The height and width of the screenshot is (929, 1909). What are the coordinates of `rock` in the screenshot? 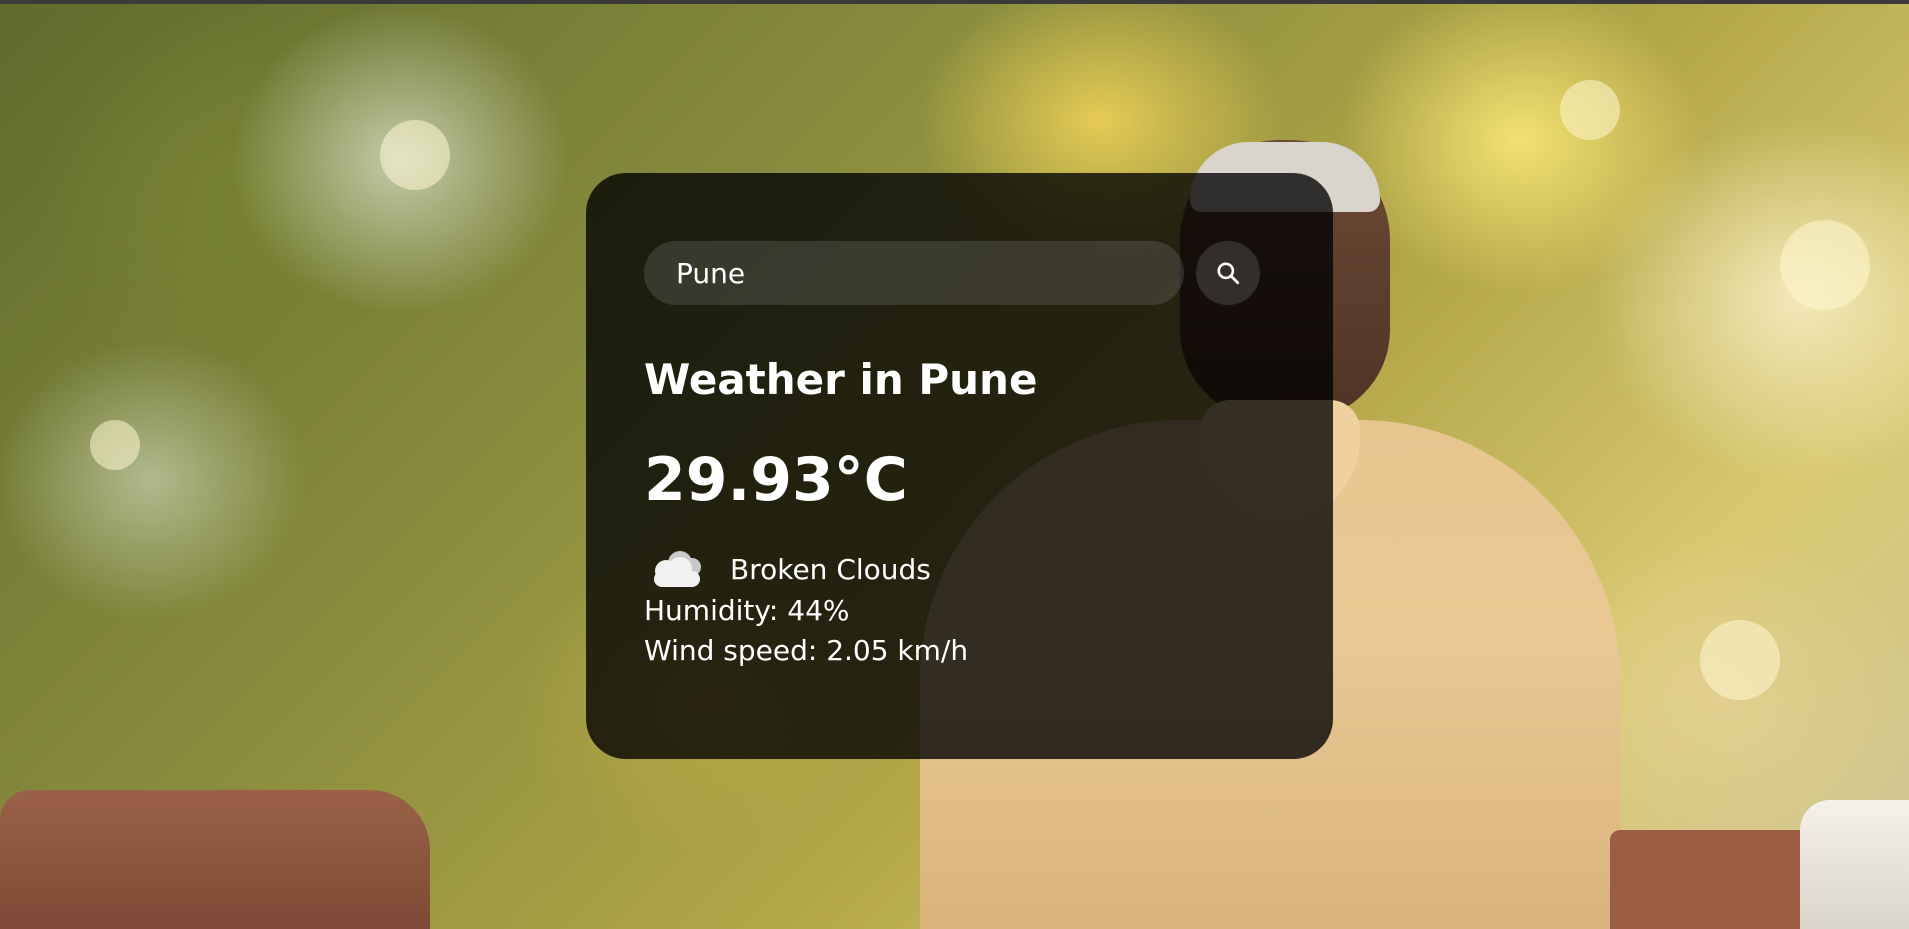 It's located at (215, 859).